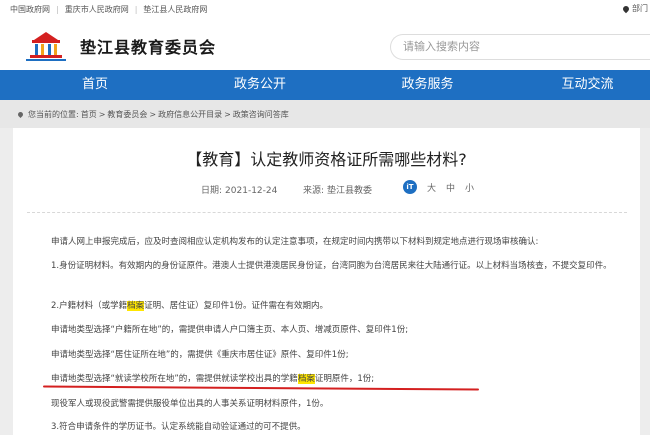 The height and width of the screenshot is (435, 650). I want to click on breadcrumb-home: 首页, so click(89, 114).